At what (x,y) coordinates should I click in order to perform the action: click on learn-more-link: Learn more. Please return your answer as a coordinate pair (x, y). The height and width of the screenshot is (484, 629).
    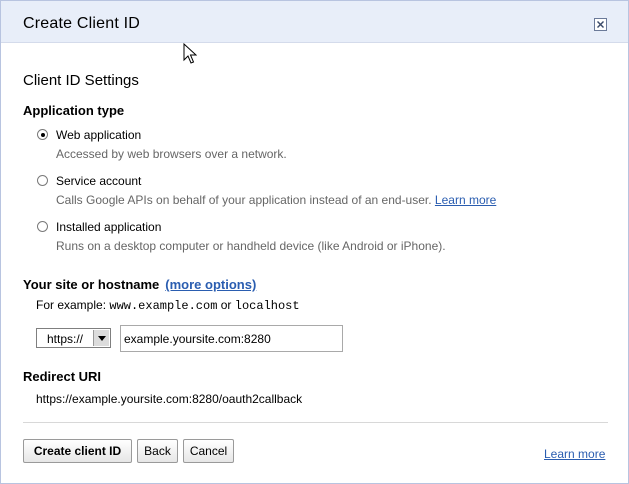
    Looking at the image, I should click on (574, 454).